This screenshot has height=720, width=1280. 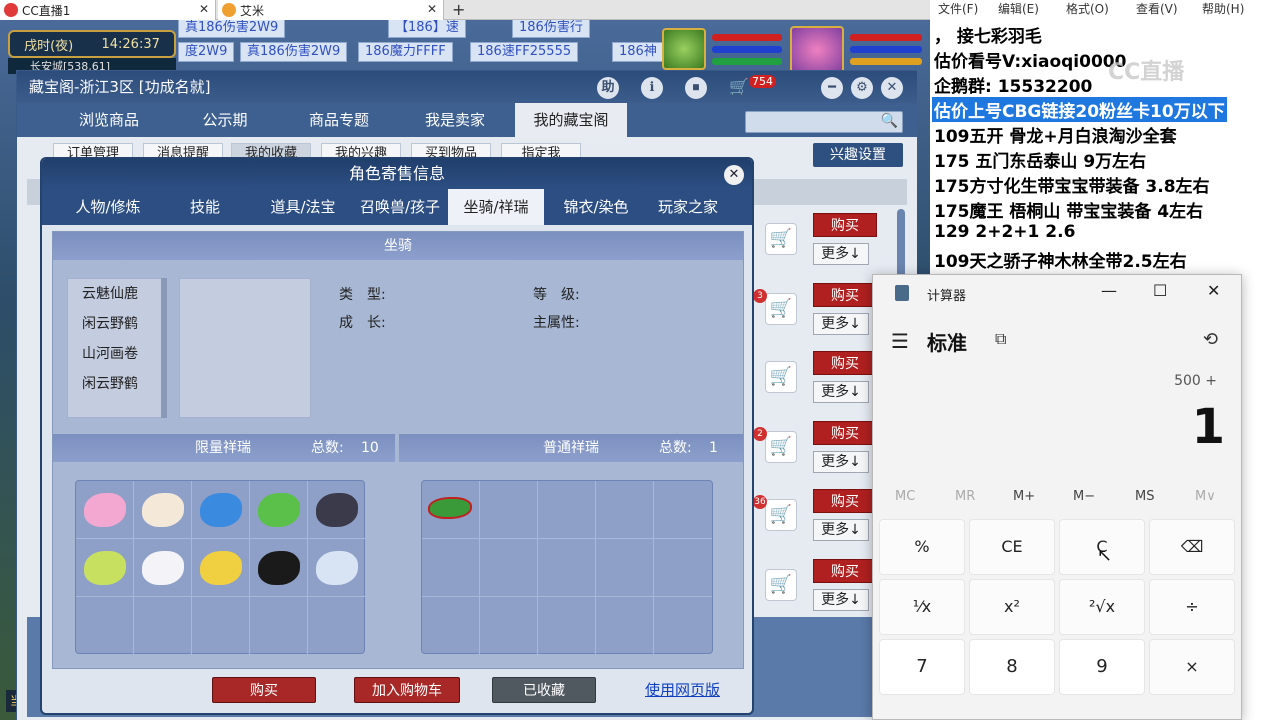 I want to click on percent-button: %, so click(x=922, y=547).